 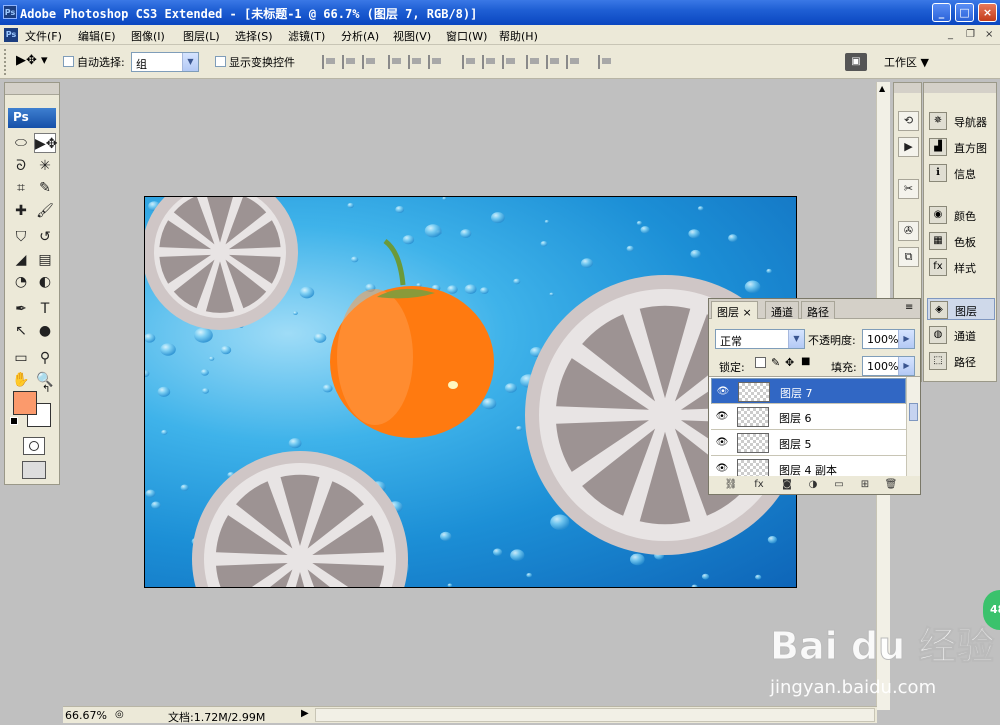 I want to click on crop-tool-icon: ⌗, so click(x=21, y=188).